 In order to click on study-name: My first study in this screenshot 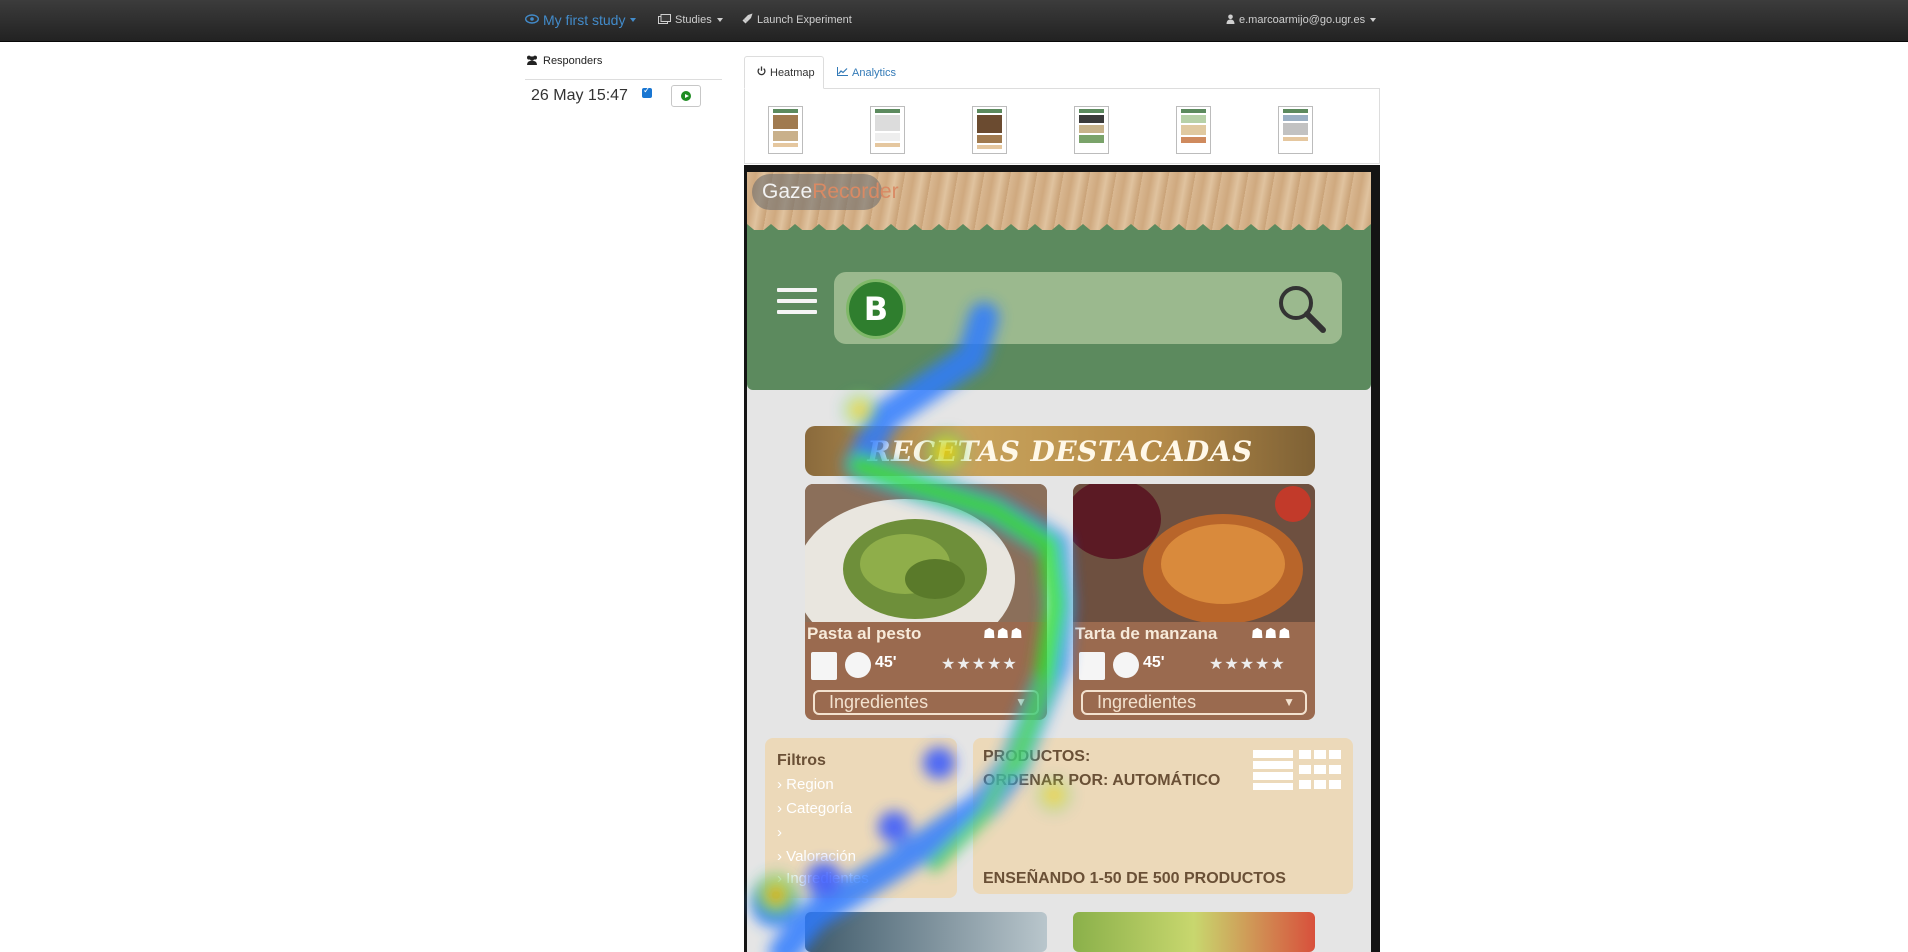, I will do `click(584, 20)`.